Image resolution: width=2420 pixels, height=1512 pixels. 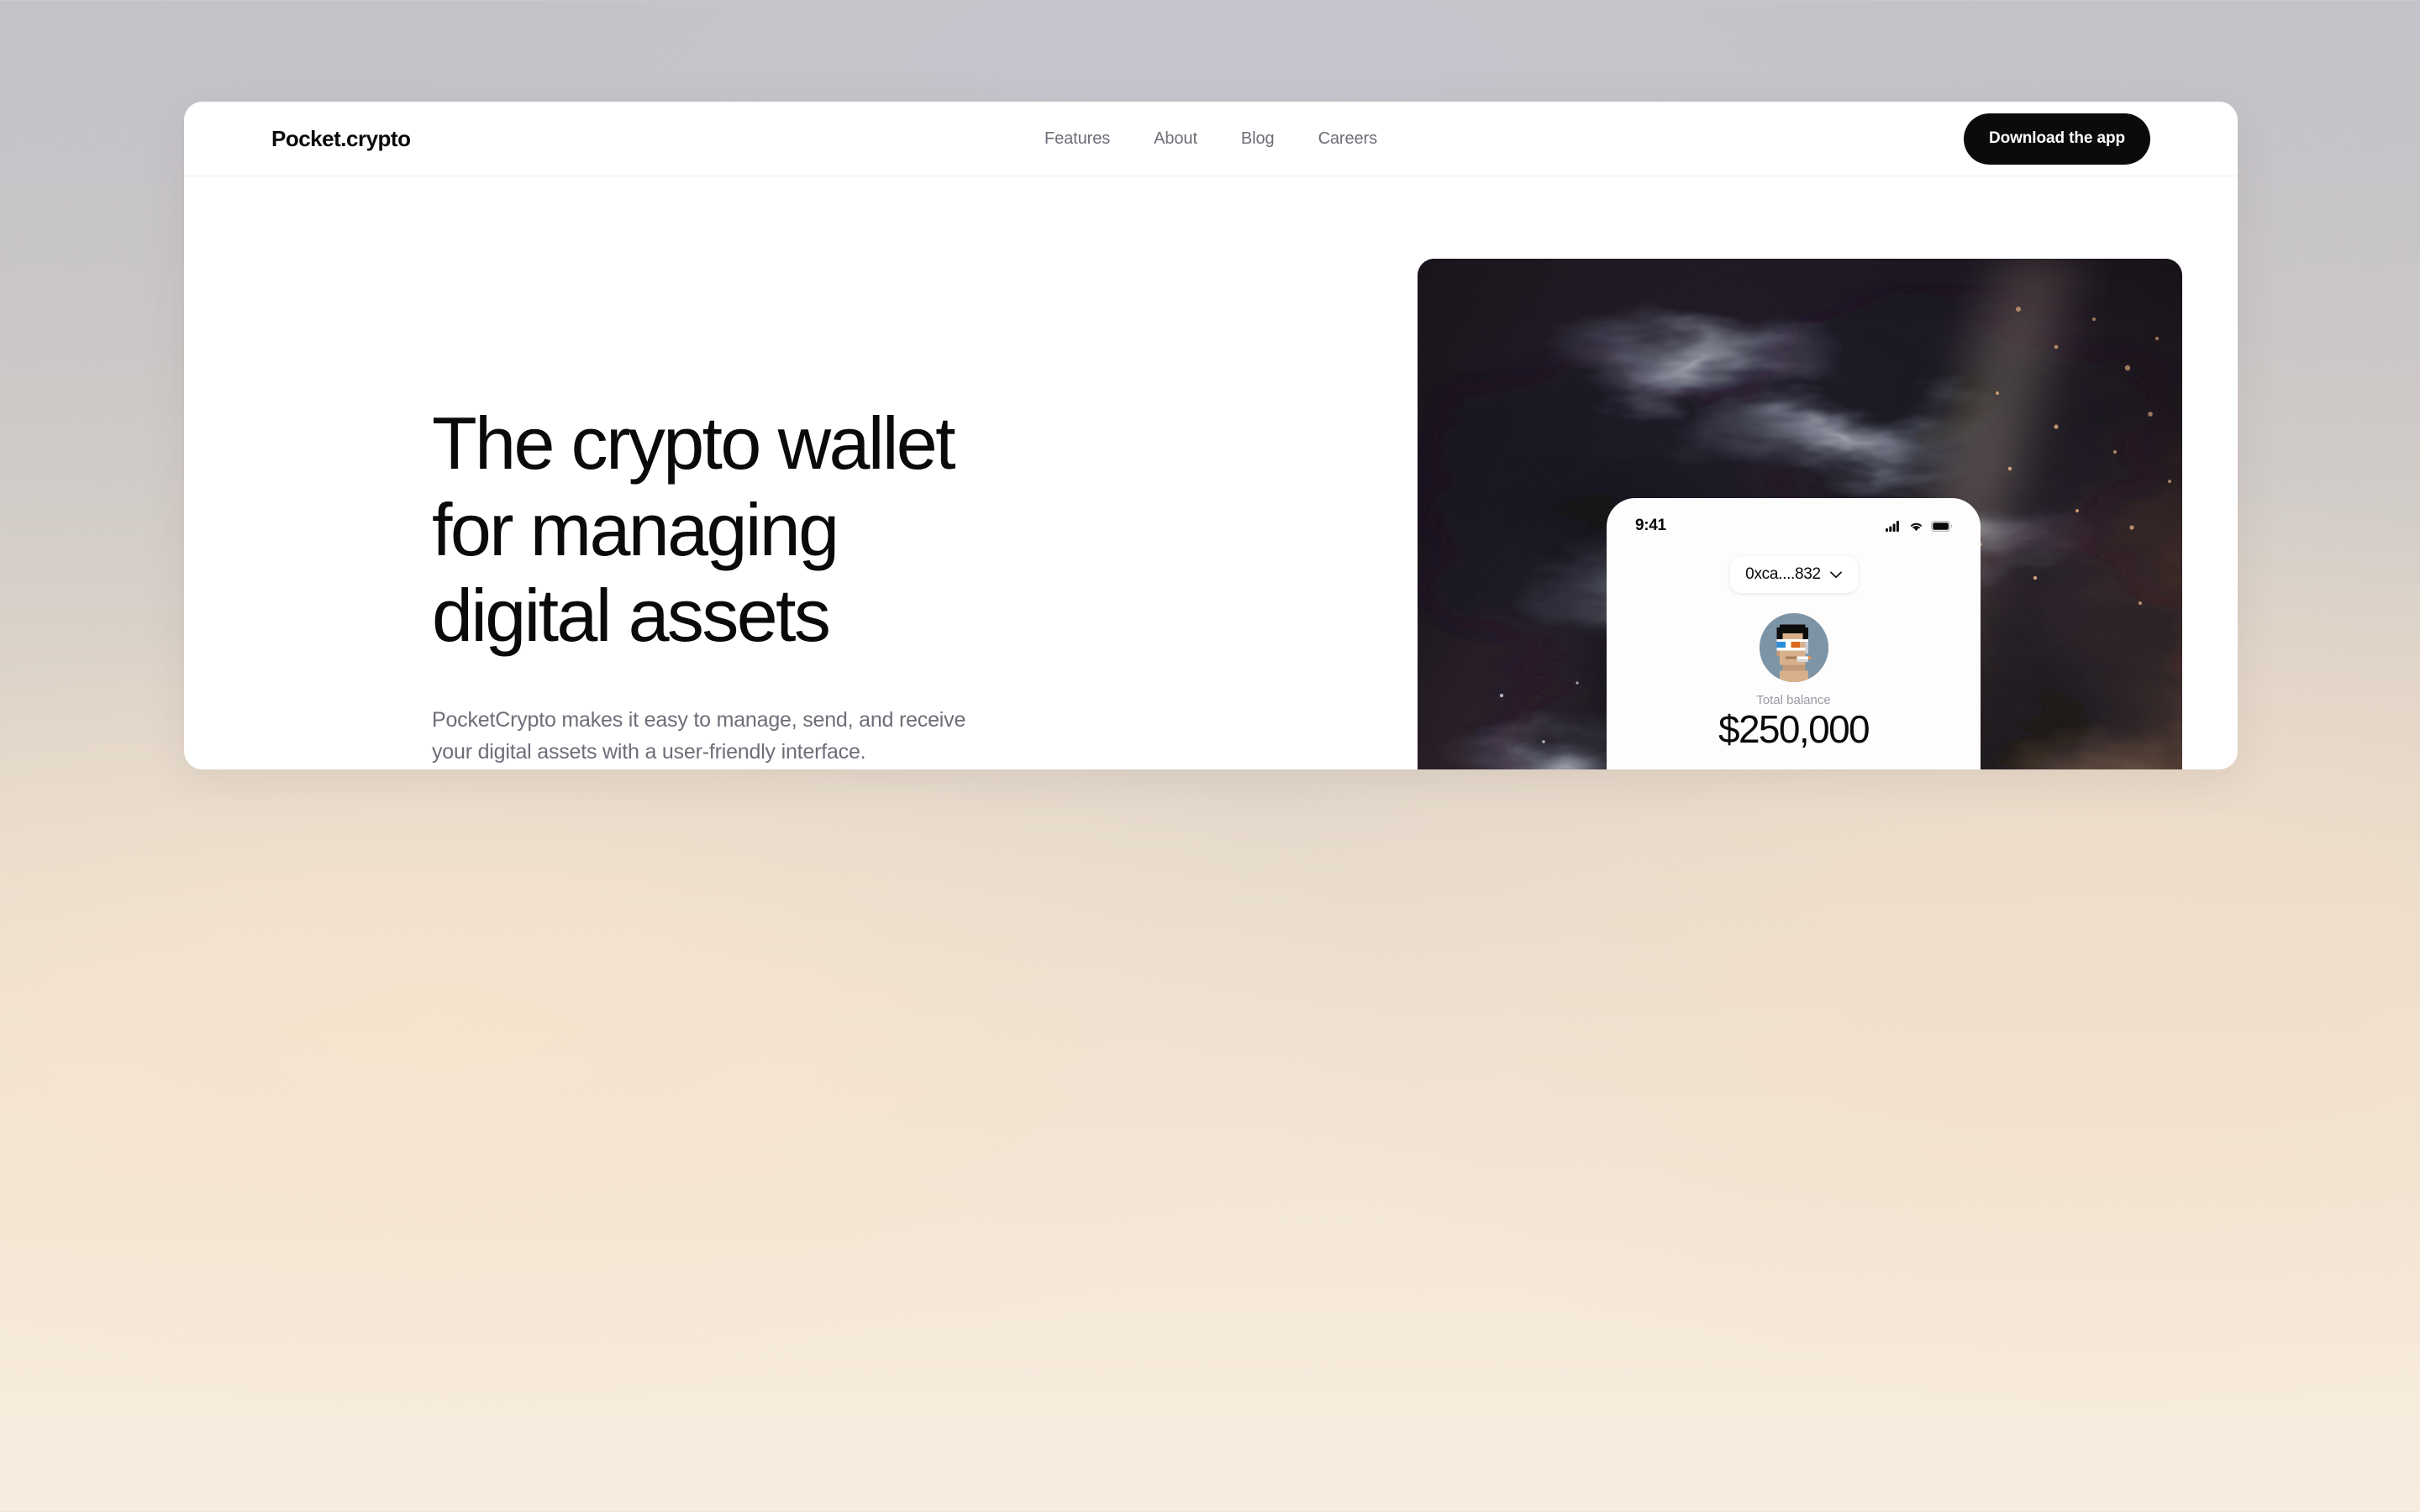 What do you see at coordinates (1077, 139) in the screenshot?
I see `nav-link-features: Features` at bounding box center [1077, 139].